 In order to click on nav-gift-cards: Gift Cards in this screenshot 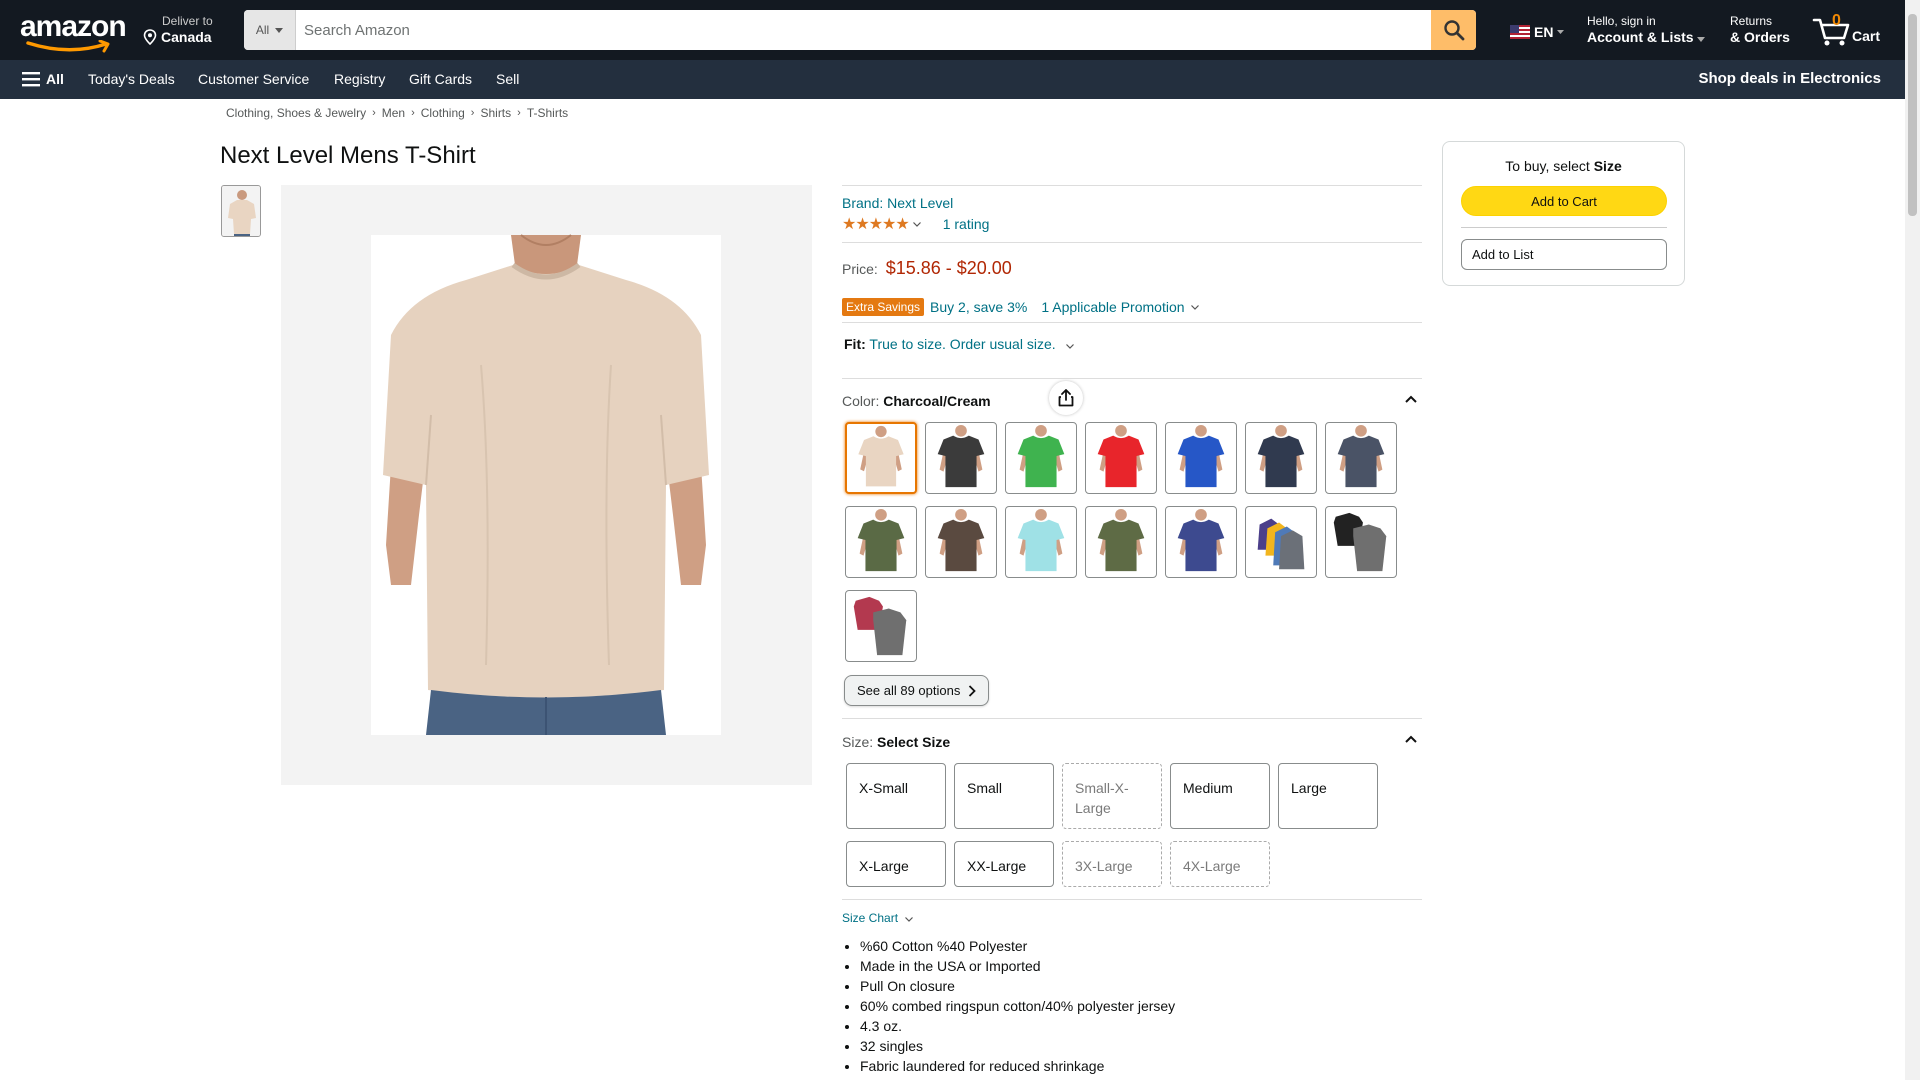, I will do `click(440, 79)`.